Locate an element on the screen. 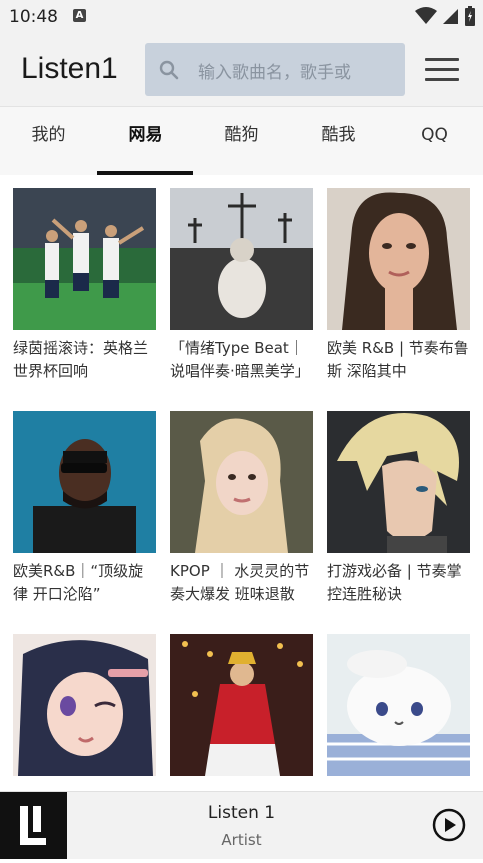 This screenshot has height=863, width=483. source-tabs: 我的 网易 酷狗 酷我 QQ is located at coordinates (241, 140).